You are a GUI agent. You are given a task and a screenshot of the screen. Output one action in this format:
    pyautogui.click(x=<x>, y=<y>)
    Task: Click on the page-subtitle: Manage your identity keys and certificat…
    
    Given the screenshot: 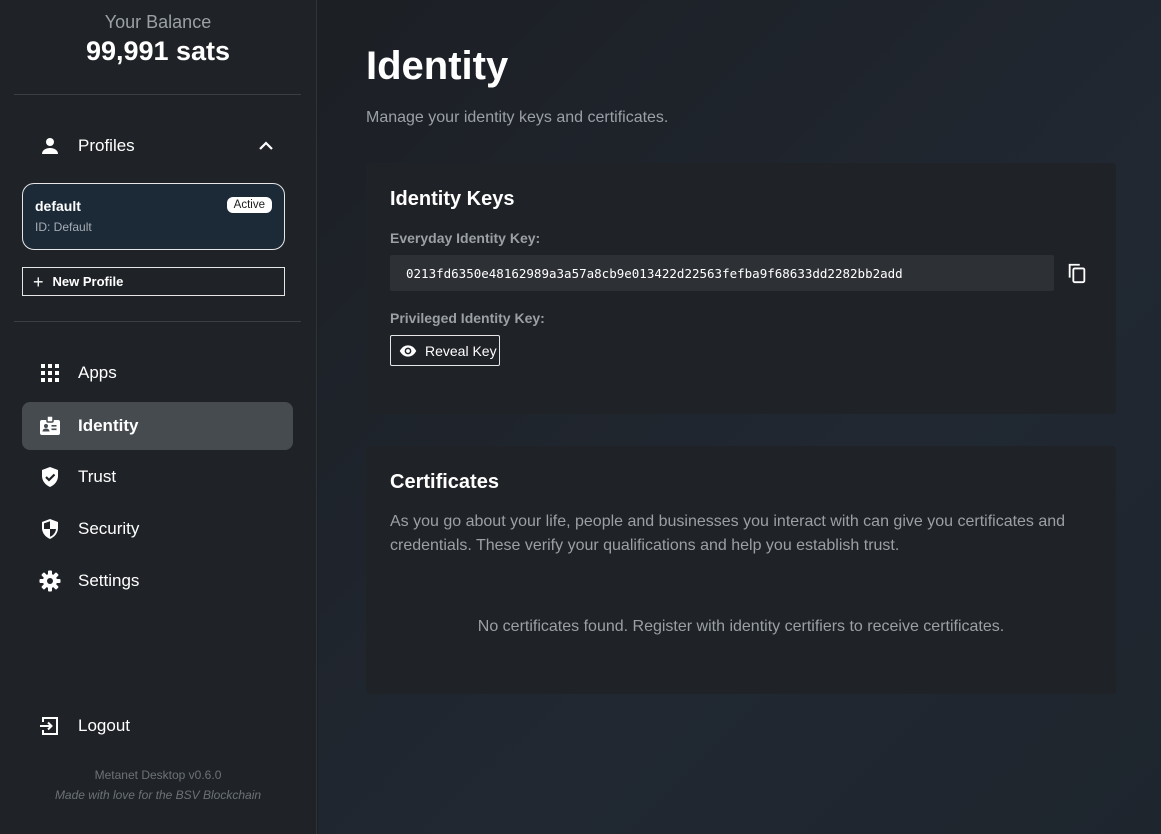 What is the action you would take?
    pyautogui.click(x=517, y=117)
    